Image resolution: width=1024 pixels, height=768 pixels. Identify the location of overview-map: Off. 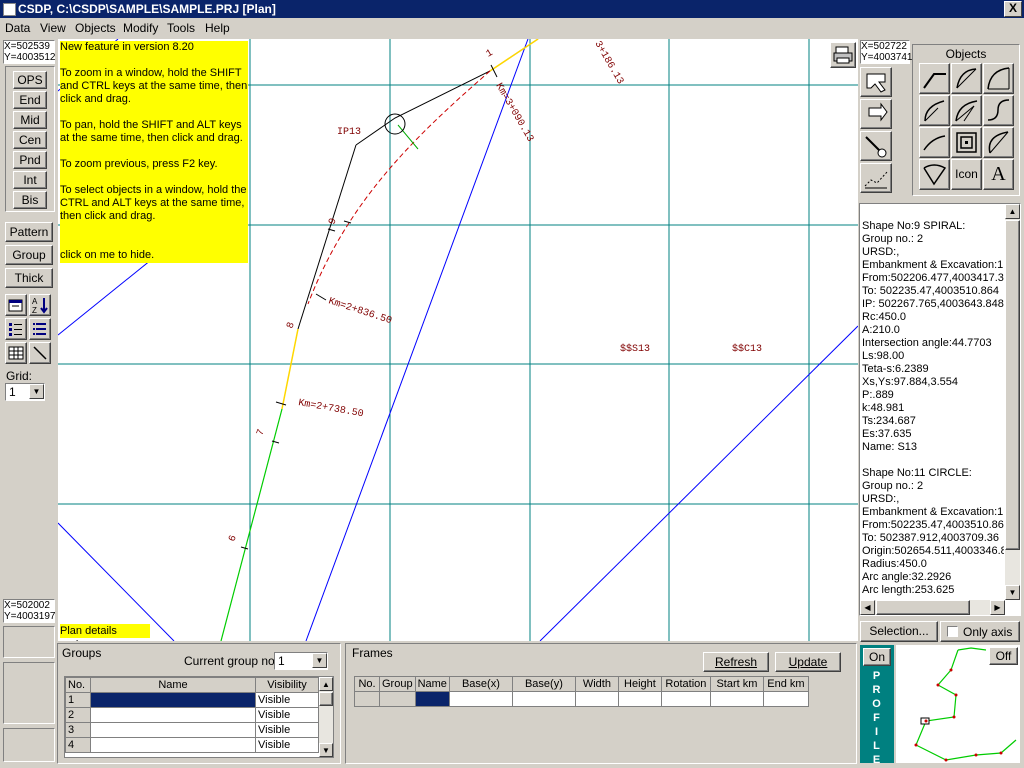
(958, 704).